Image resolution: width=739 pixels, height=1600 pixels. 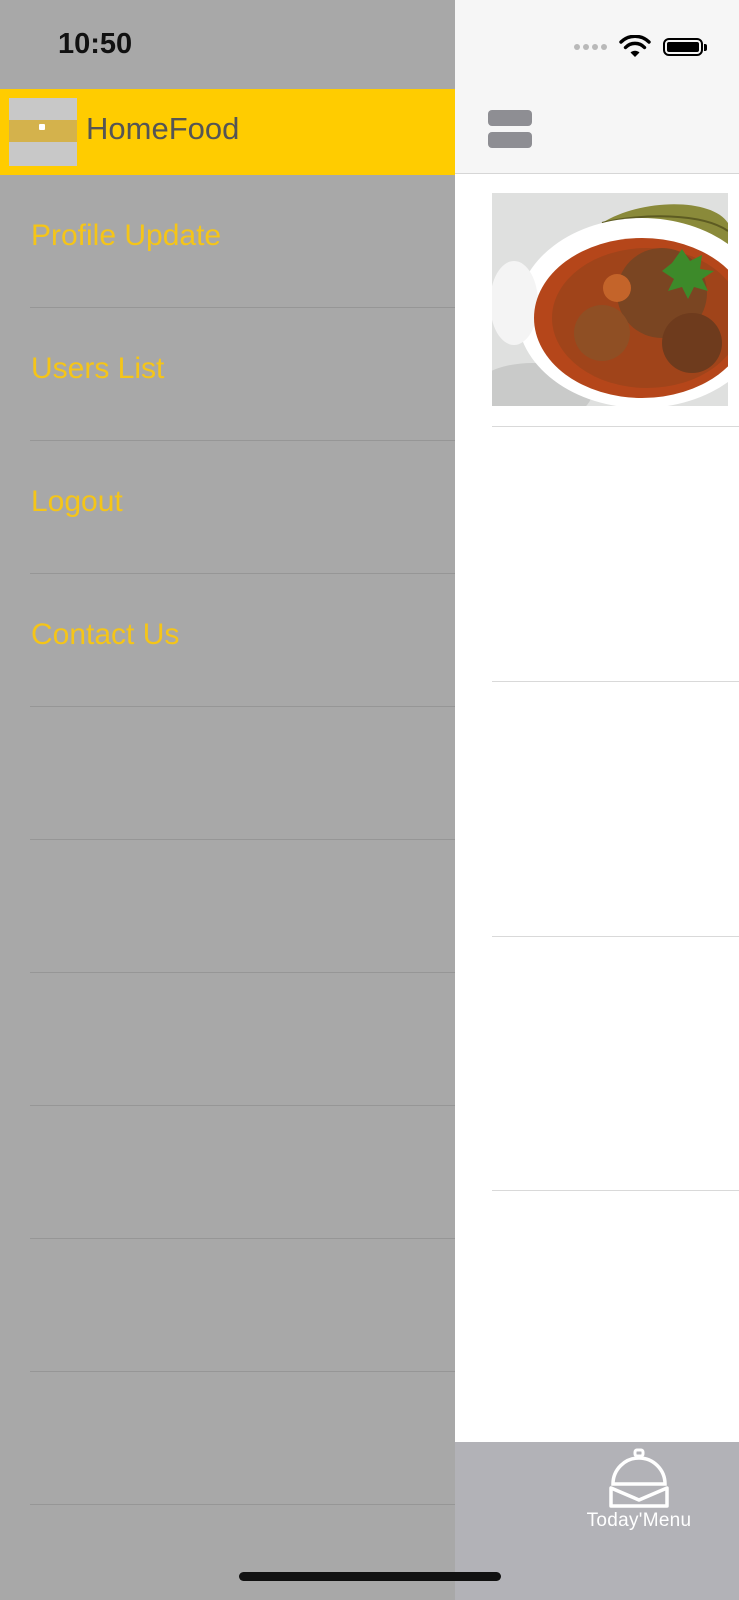 What do you see at coordinates (98, 368) in the screenshot?
I see `menu-item-label: Users List` at bounding box center [98, 368].